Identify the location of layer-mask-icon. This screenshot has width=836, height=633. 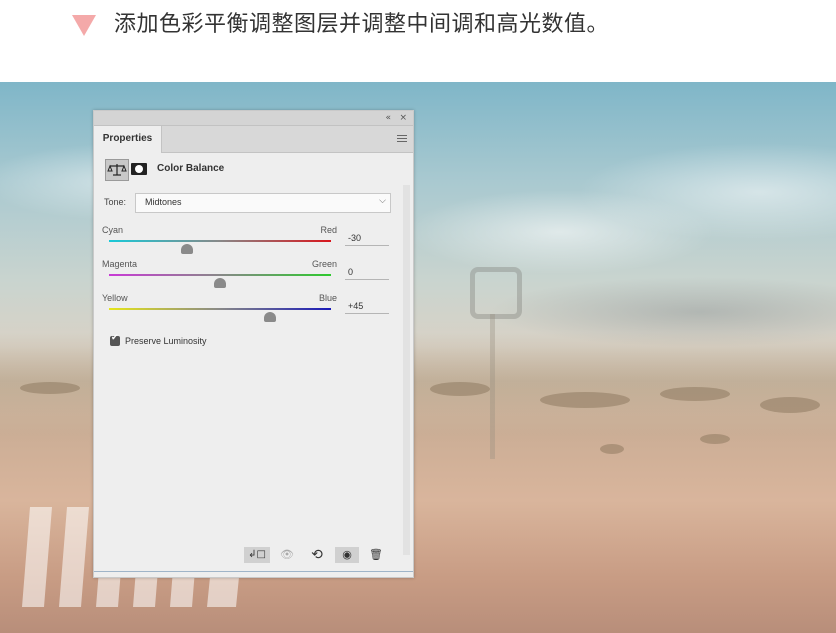
(139, 169).